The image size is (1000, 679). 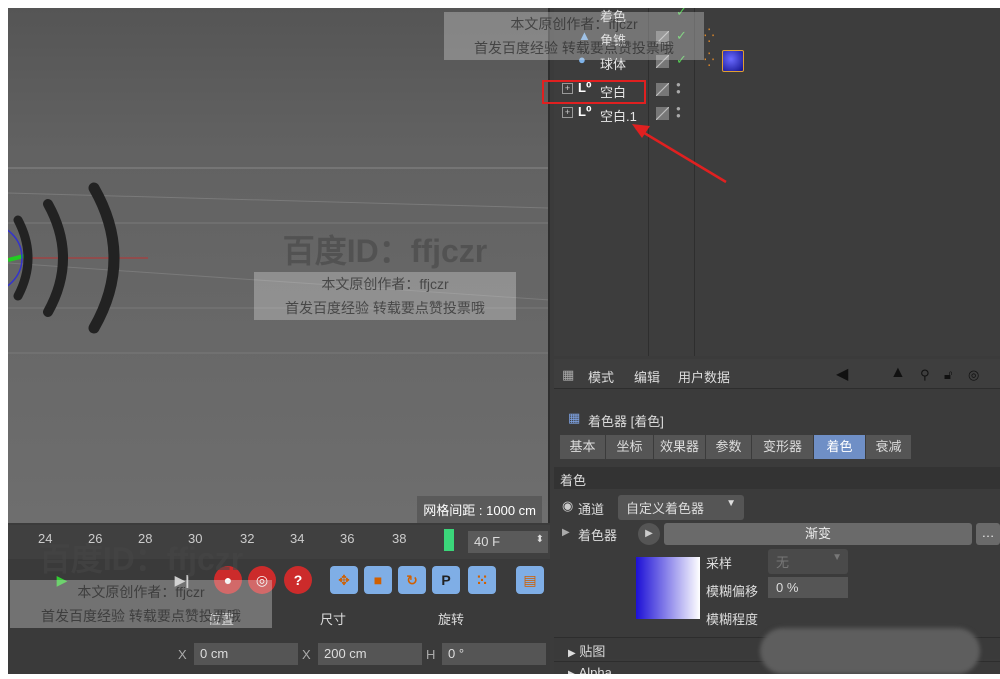 What do you see at coordinates (630, 447) in the screenshot?
I see `tab-coord: 坐标` at bounding box center [630, 447].